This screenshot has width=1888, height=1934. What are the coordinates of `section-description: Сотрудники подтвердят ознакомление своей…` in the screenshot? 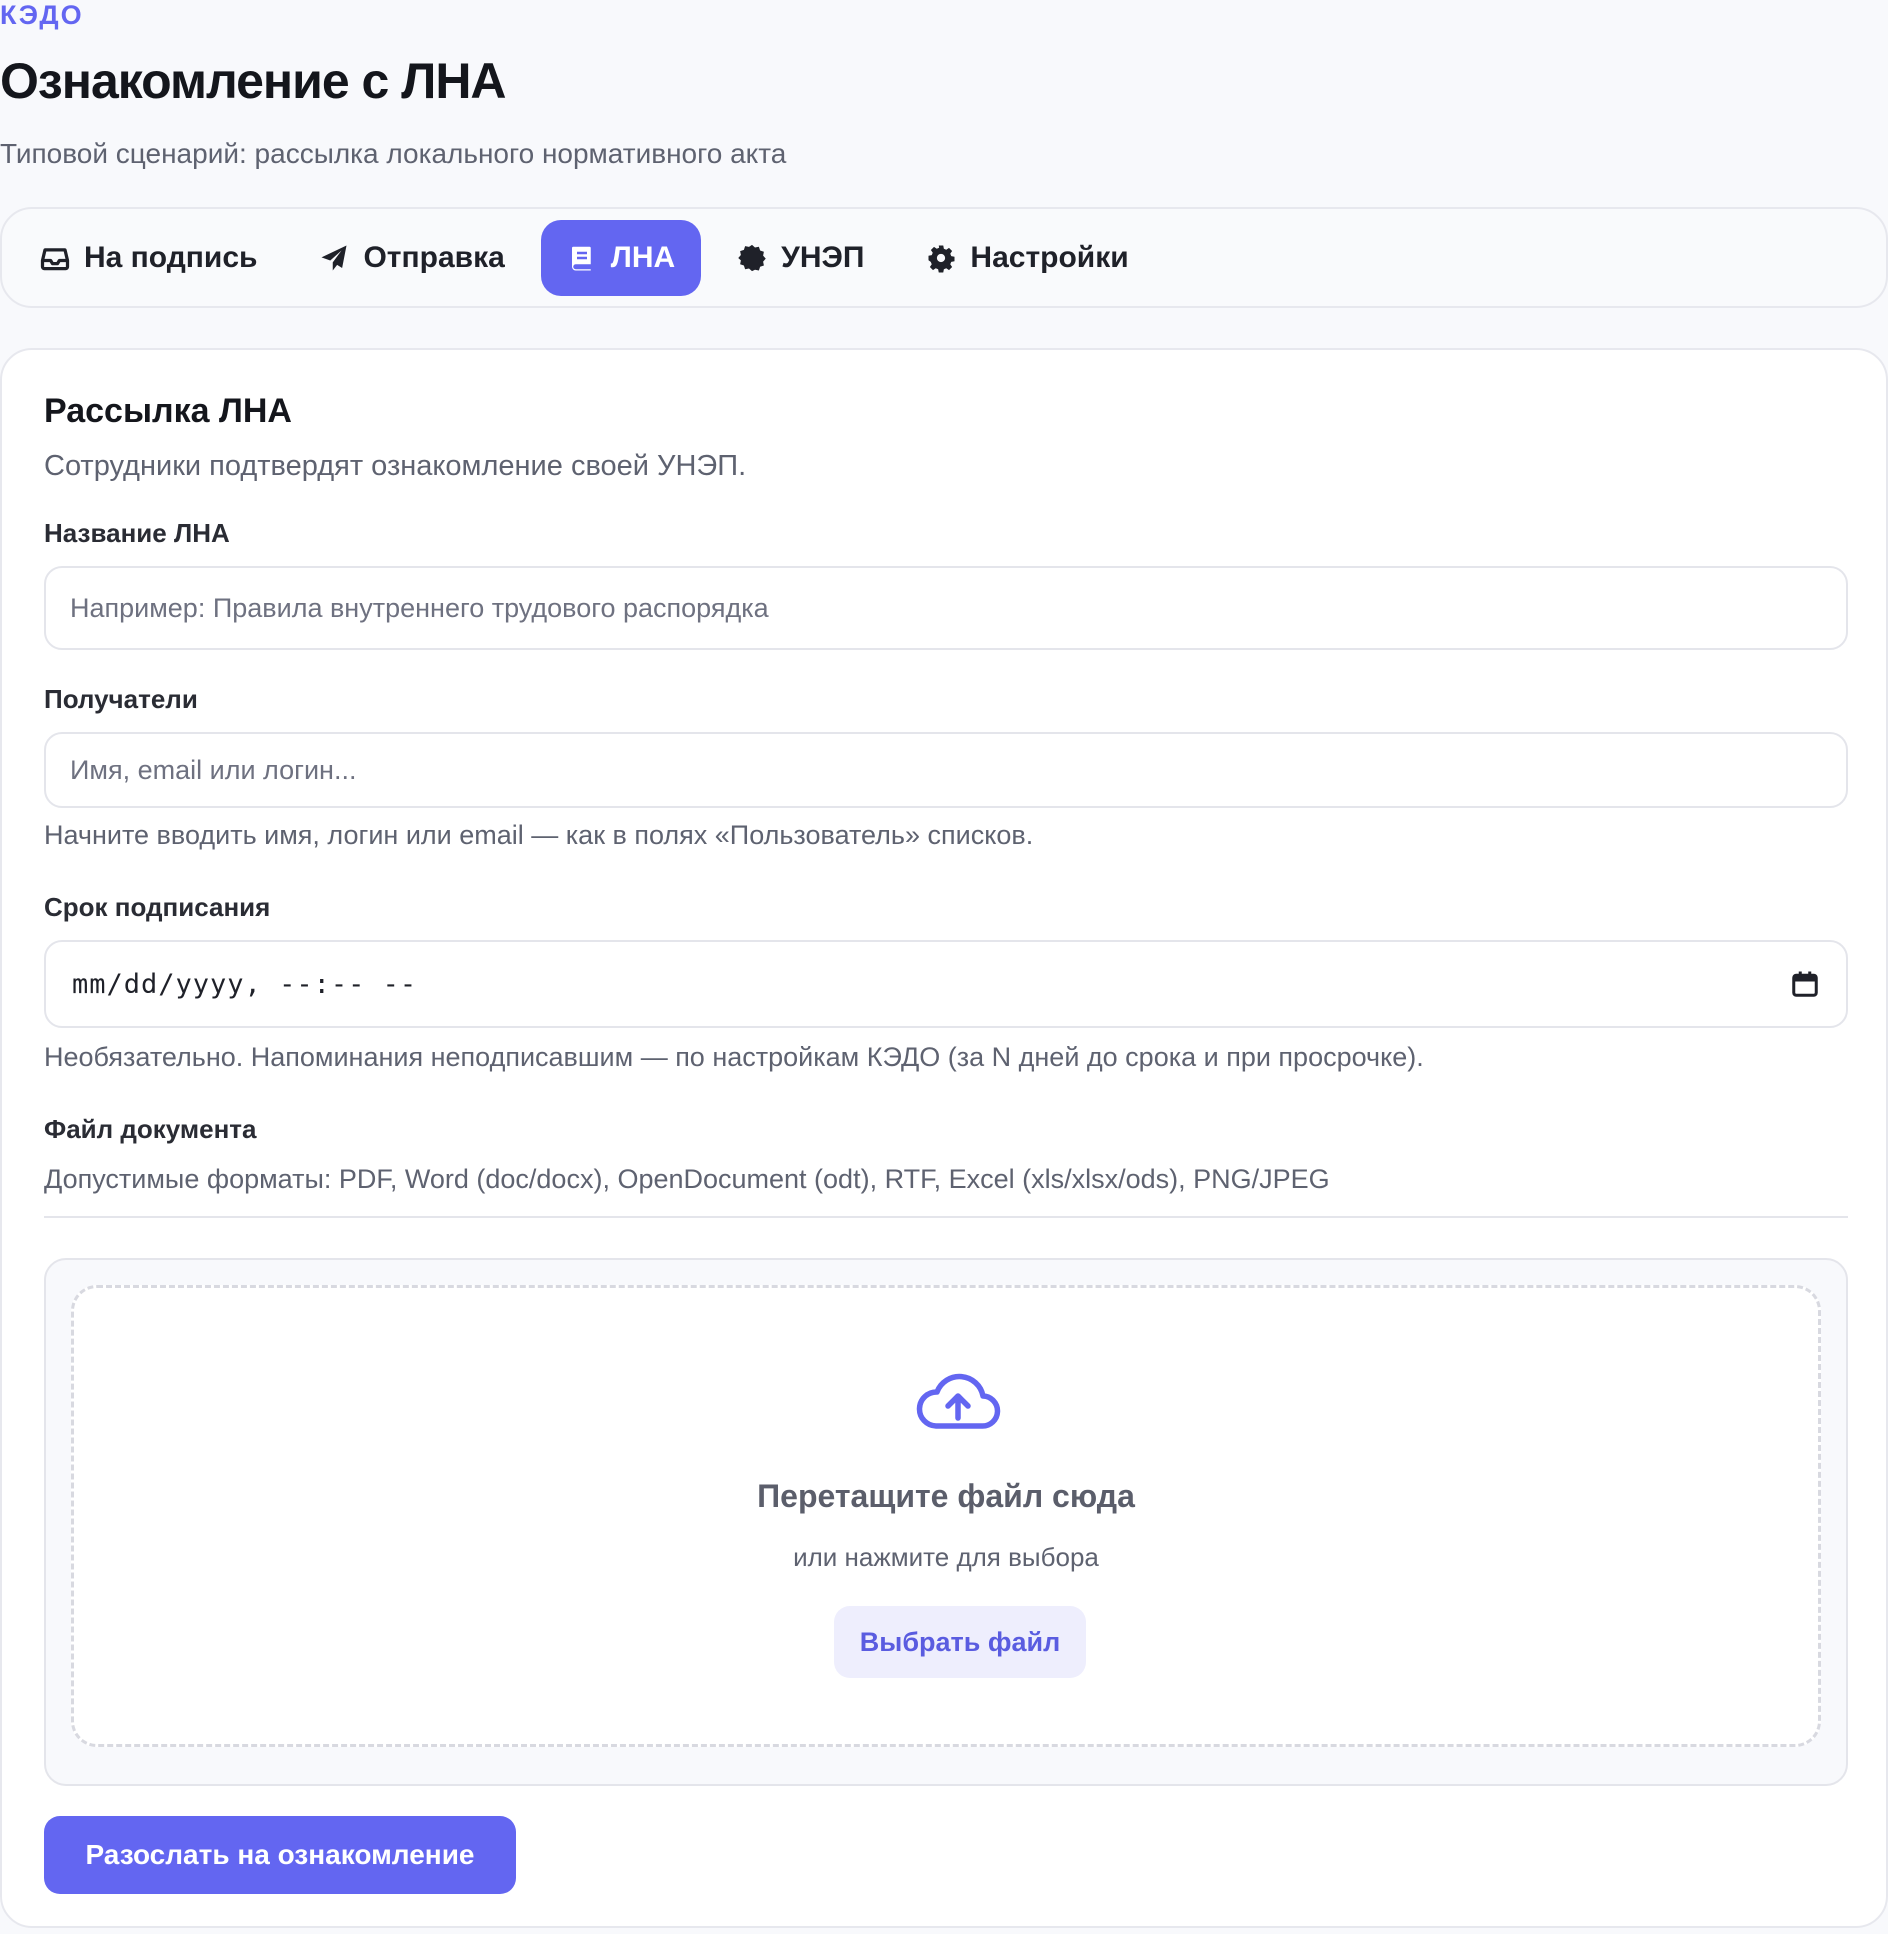 It's located at (395, 466).